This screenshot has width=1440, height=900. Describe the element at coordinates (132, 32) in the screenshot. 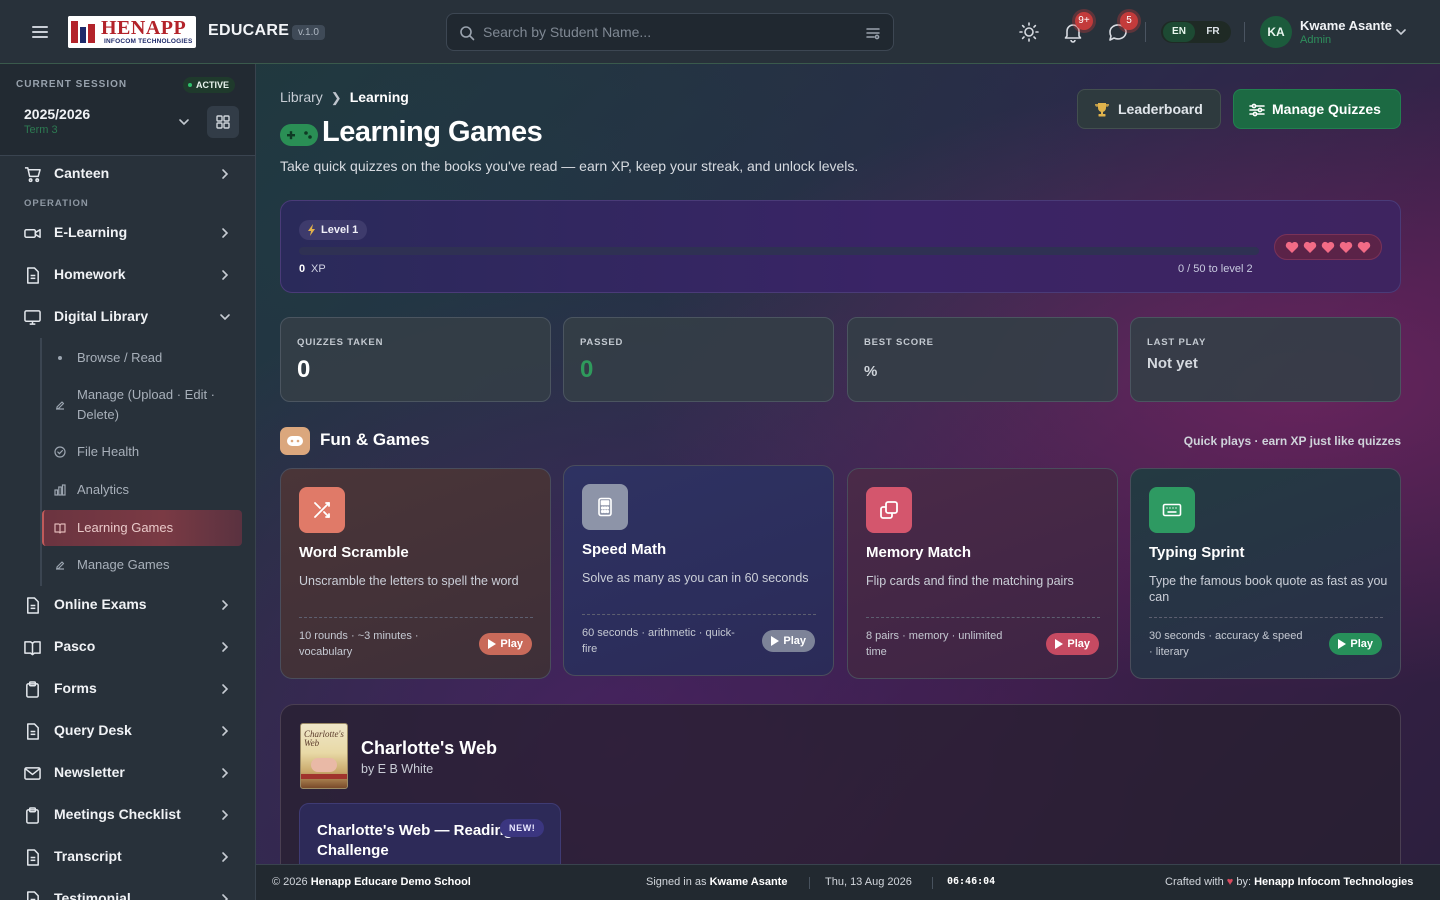

I see `company-logo: HENAPP INFOCOM TECHNOLOGIES` at that location.